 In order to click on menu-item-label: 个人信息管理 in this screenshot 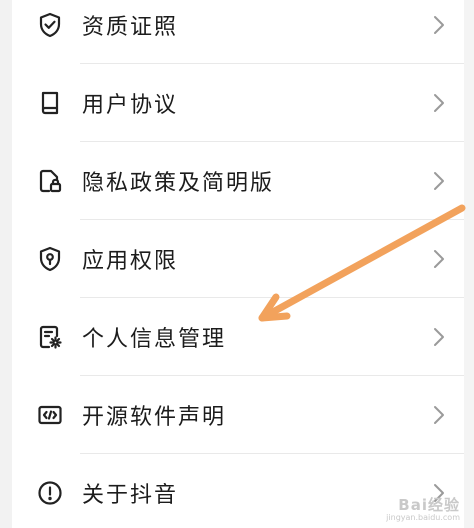, I will do `click(154, 339)`.